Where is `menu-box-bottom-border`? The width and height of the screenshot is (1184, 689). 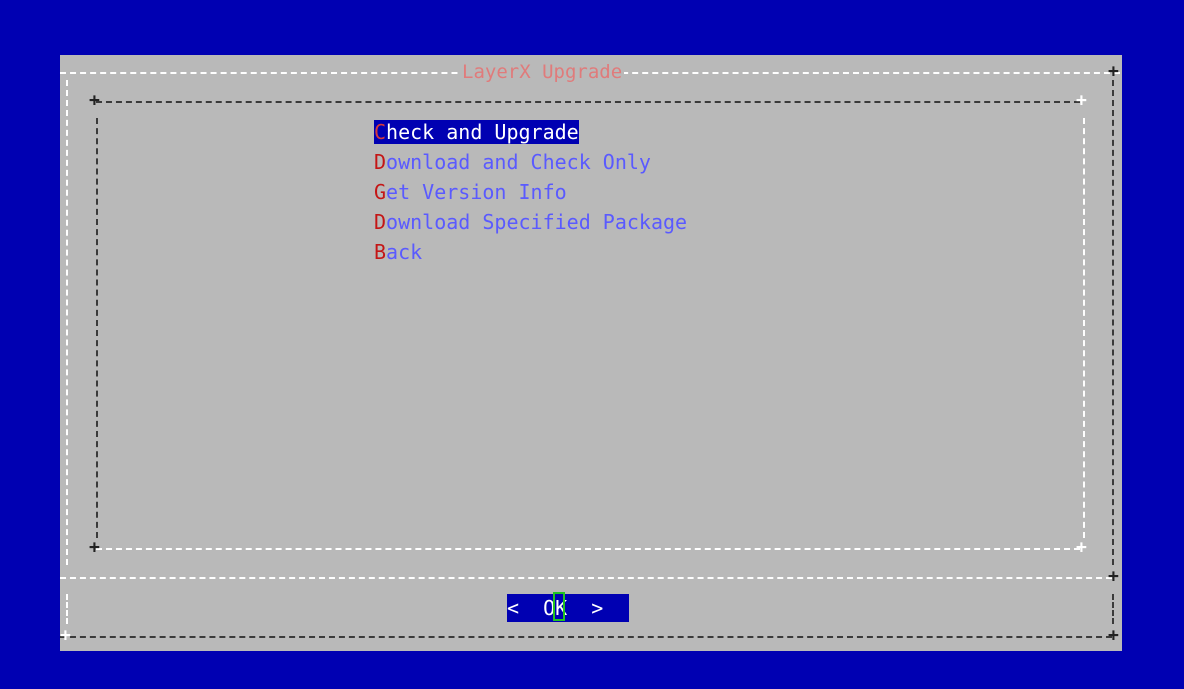
menu-box-bottom-border is located at coordinates (588, 549).